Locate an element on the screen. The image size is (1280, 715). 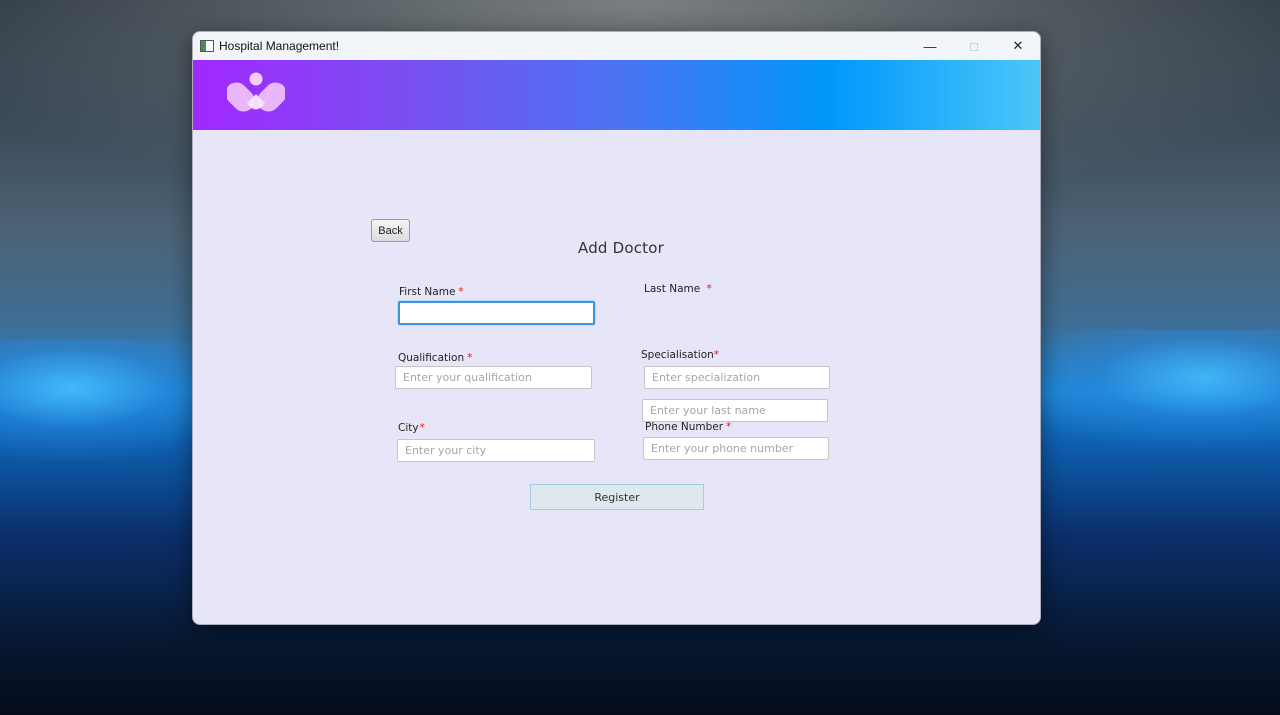
last-name-label: Last Name * is located at coordinates (678, 289).